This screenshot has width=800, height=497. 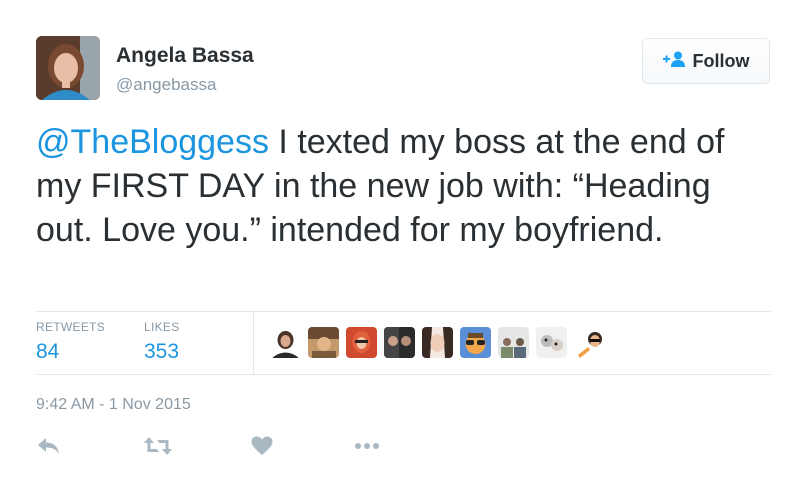 I want to click on likes-stat: LIKES 353, so click(x=162, y=342).